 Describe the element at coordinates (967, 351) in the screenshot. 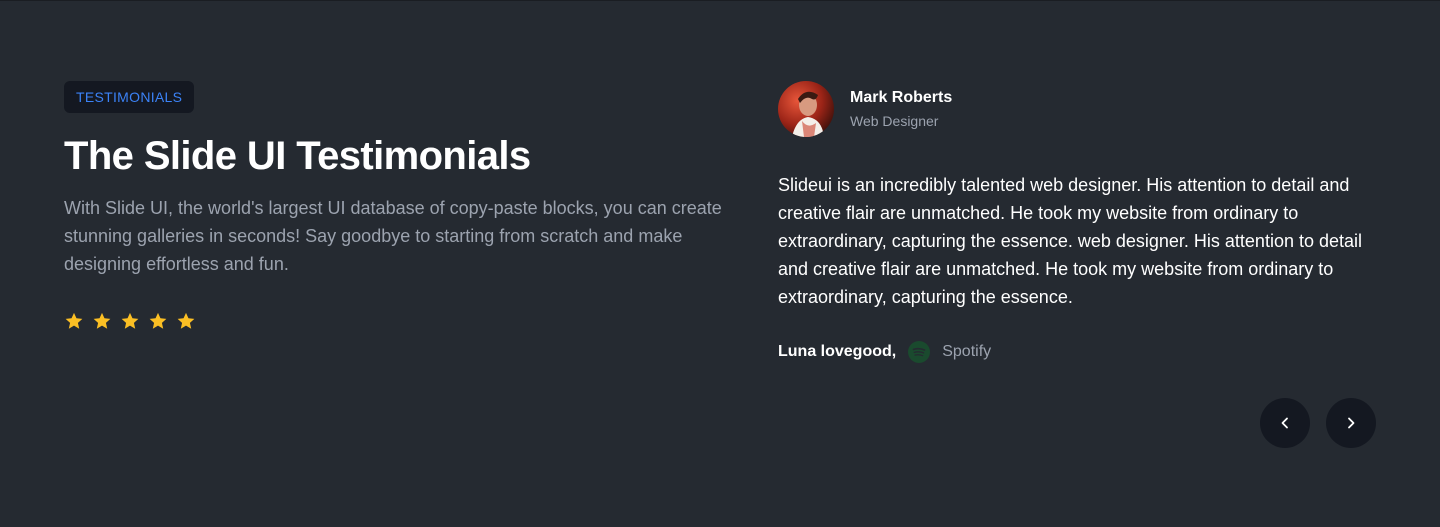

I see `source-company: Spotify` at that location.